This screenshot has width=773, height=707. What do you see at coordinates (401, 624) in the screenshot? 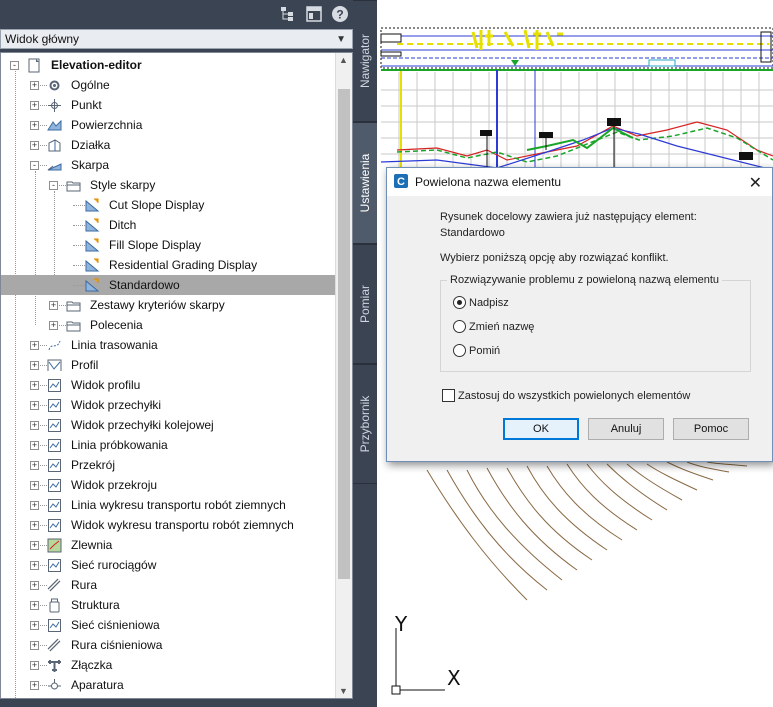
I see `ucs-y-label: Y` at bounding box center [401, 624].